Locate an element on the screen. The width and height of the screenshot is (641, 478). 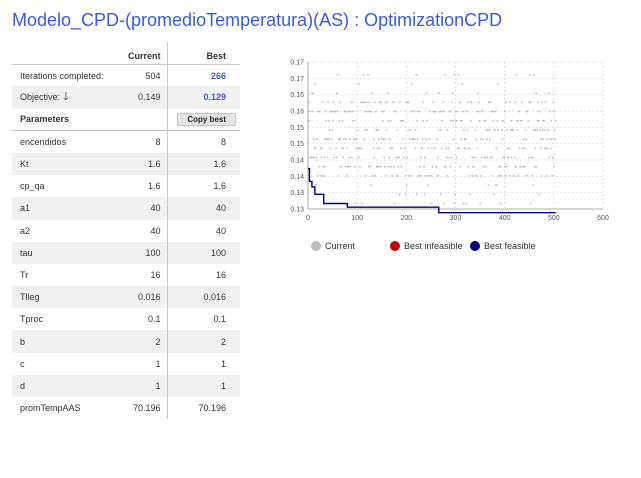
y-tick-label: 0.15 is located at coordinates (297, 128).